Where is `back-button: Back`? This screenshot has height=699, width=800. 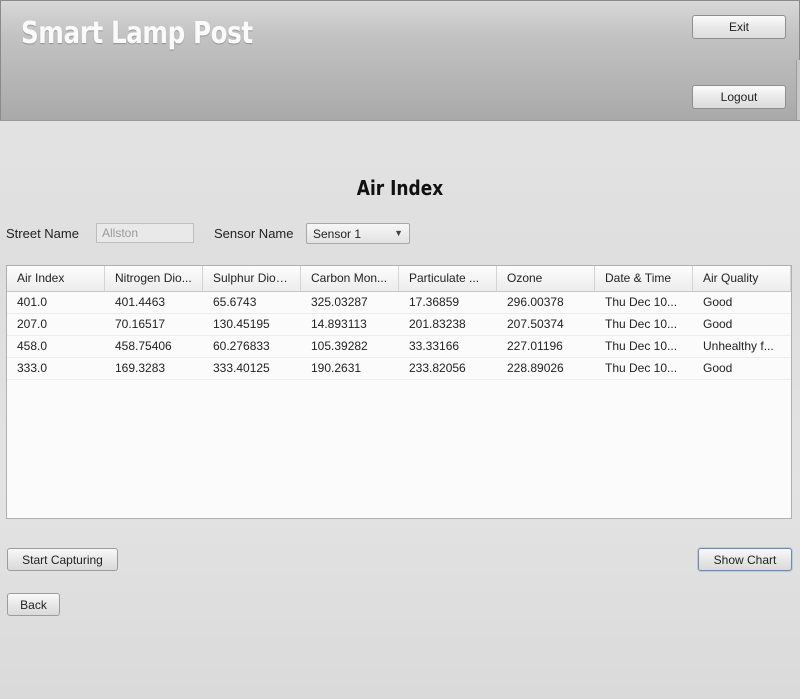 back-button: Back is located at coordinates (33, 604).